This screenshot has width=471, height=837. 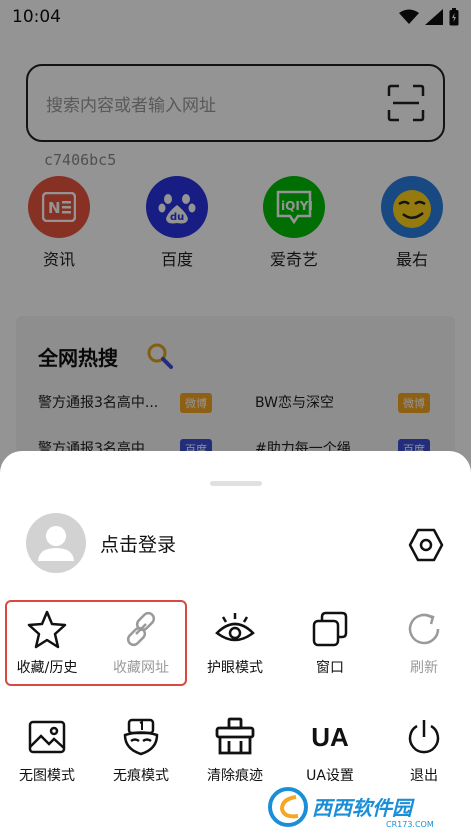 I want to click on mask-icon, so click(x=141, y=737).